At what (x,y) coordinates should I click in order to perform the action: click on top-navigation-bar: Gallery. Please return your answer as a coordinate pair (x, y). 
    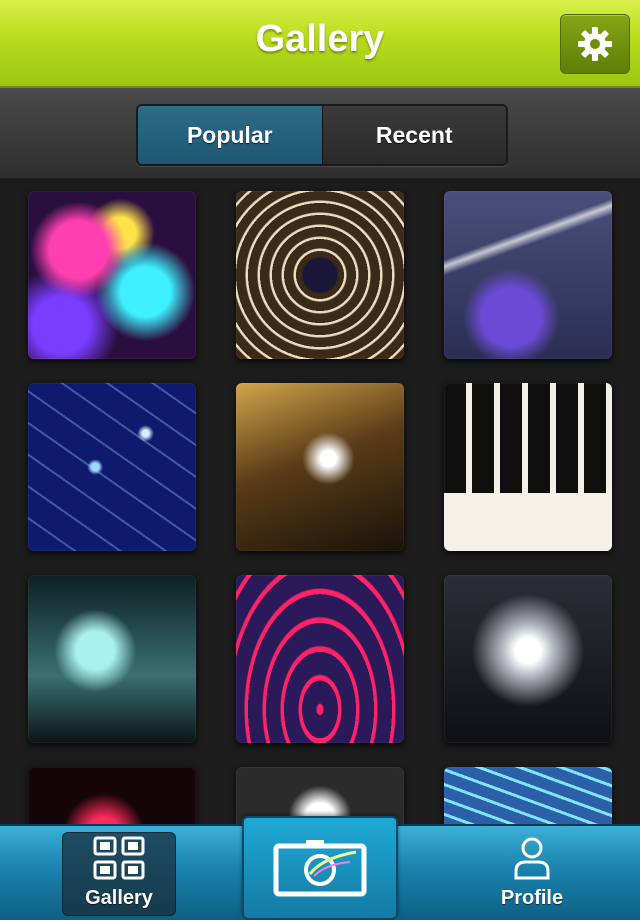
    Looking at the image, I should click on (320, 44).